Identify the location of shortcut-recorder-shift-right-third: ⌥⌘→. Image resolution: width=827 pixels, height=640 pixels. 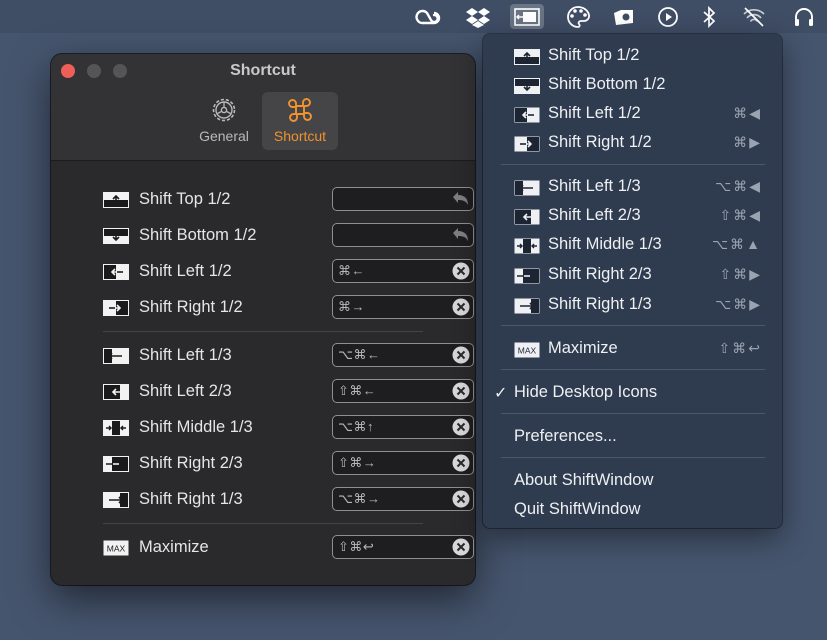
(403, 499).